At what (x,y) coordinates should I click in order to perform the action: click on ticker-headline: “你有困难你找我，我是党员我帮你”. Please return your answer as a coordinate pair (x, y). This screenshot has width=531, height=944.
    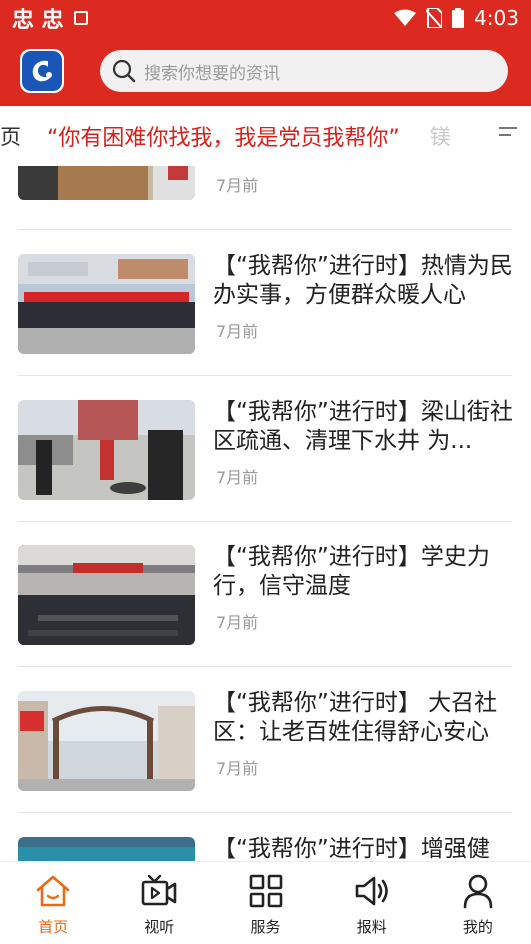
    Looking at the image, I should click on (223, 136).